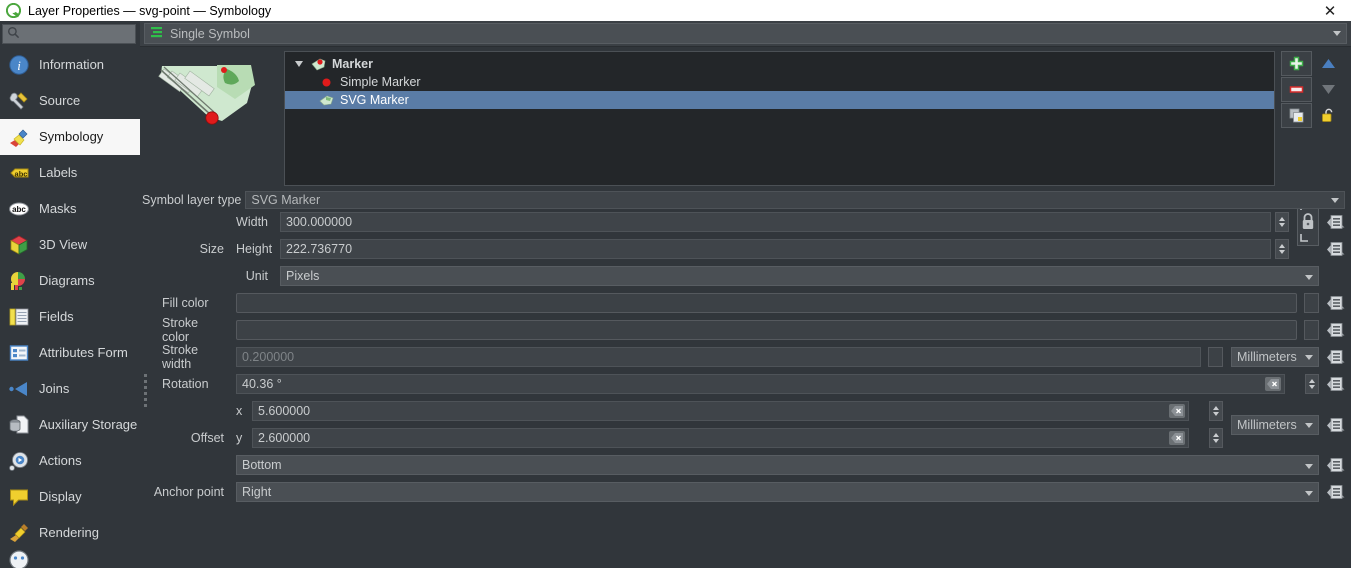 This screenshot has height=568, width=1351. I want to click on clear-x-icon, so click(1273, 384).